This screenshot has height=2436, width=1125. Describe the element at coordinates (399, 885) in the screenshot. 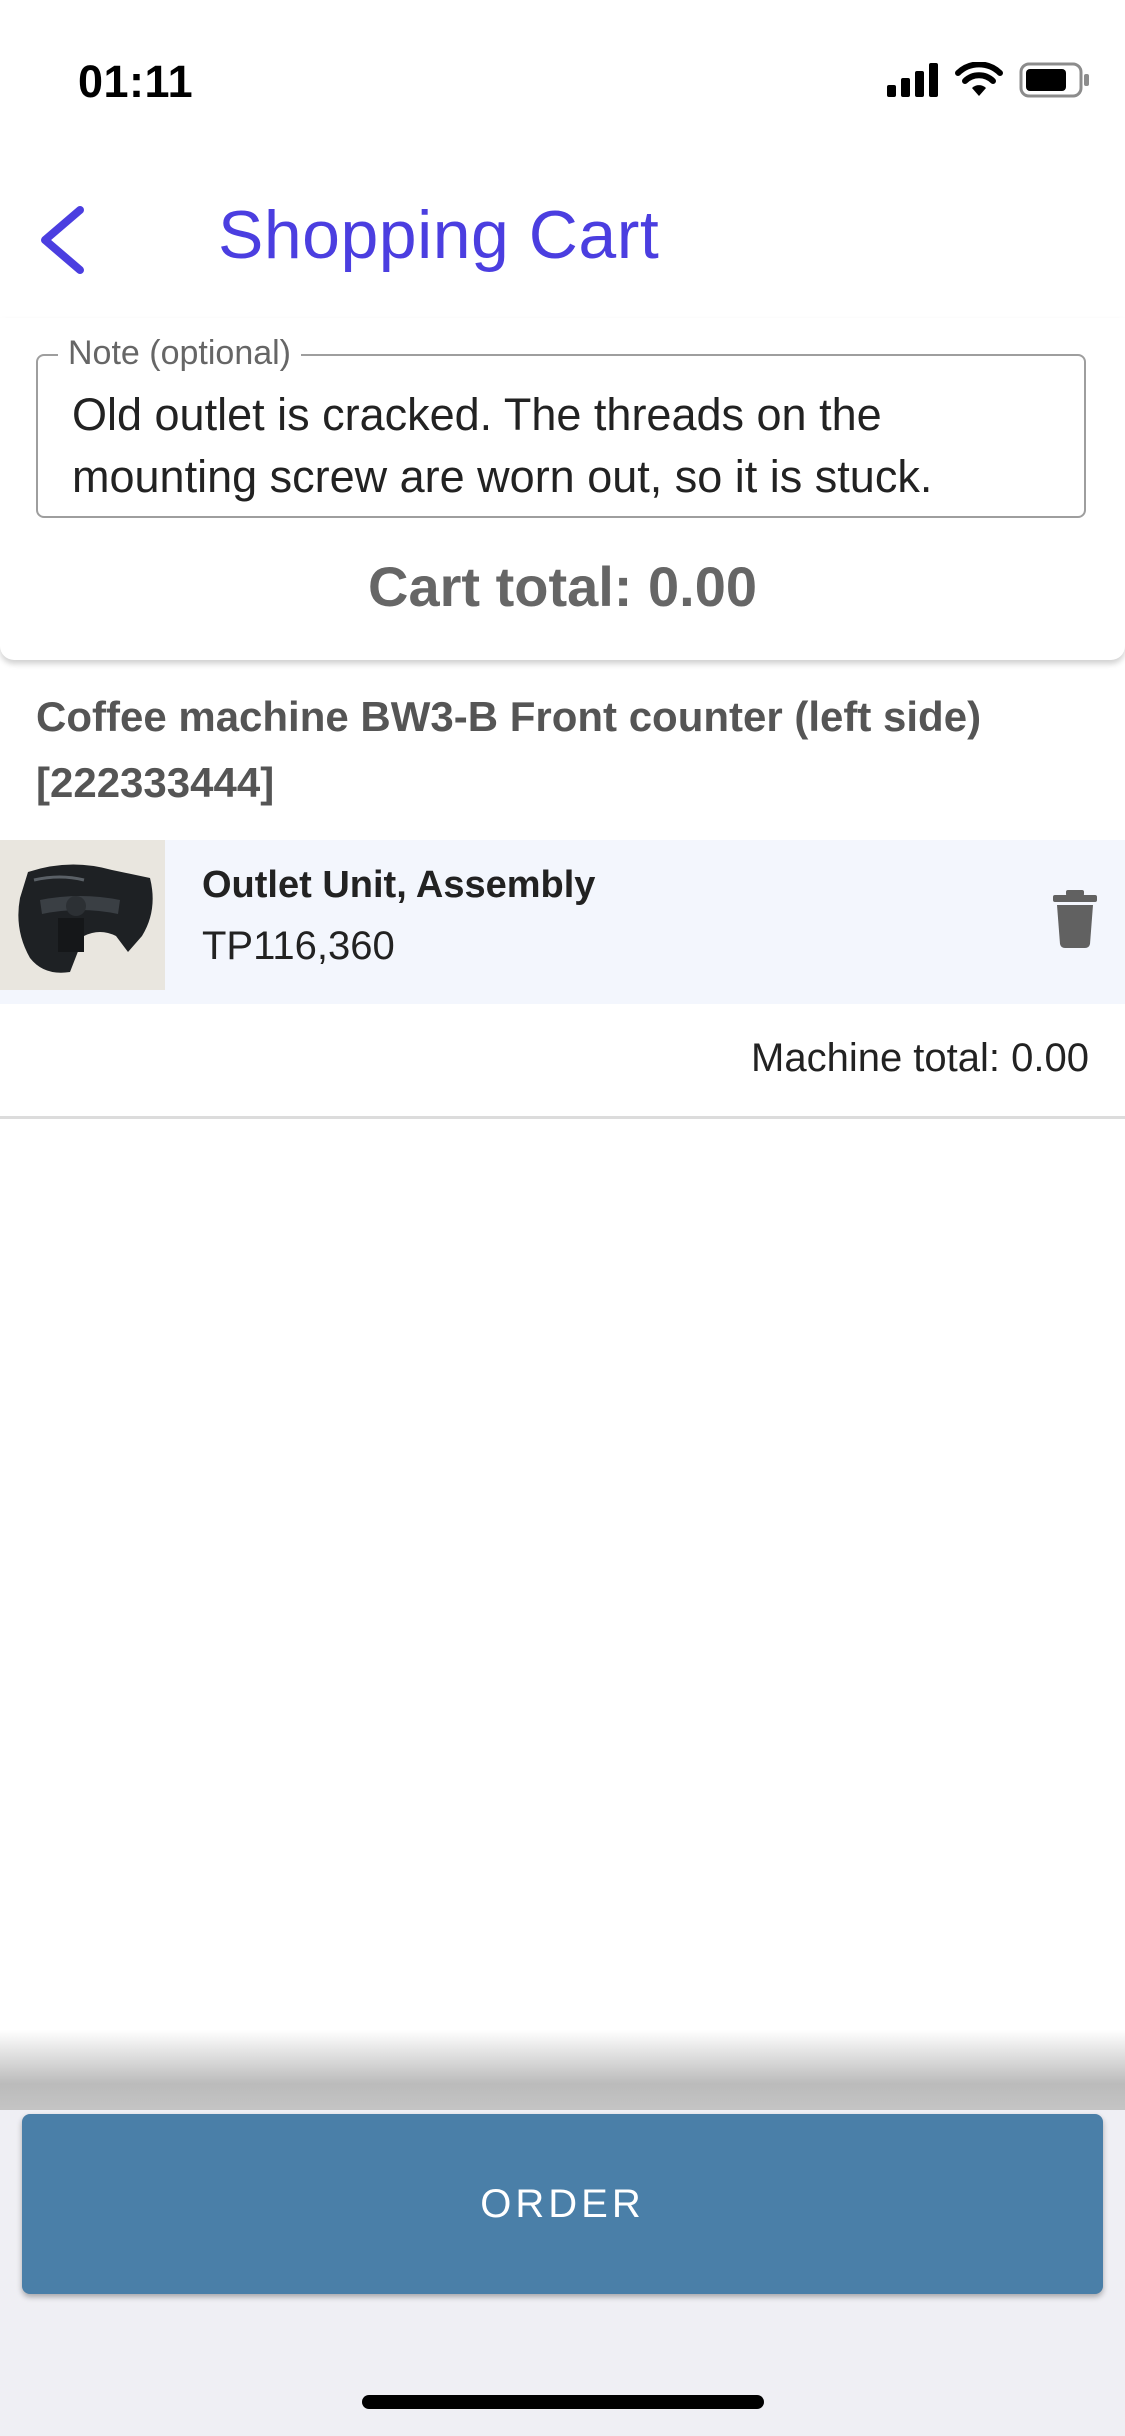

I see `item-name: Outlet Unit, Assembly` at that location.